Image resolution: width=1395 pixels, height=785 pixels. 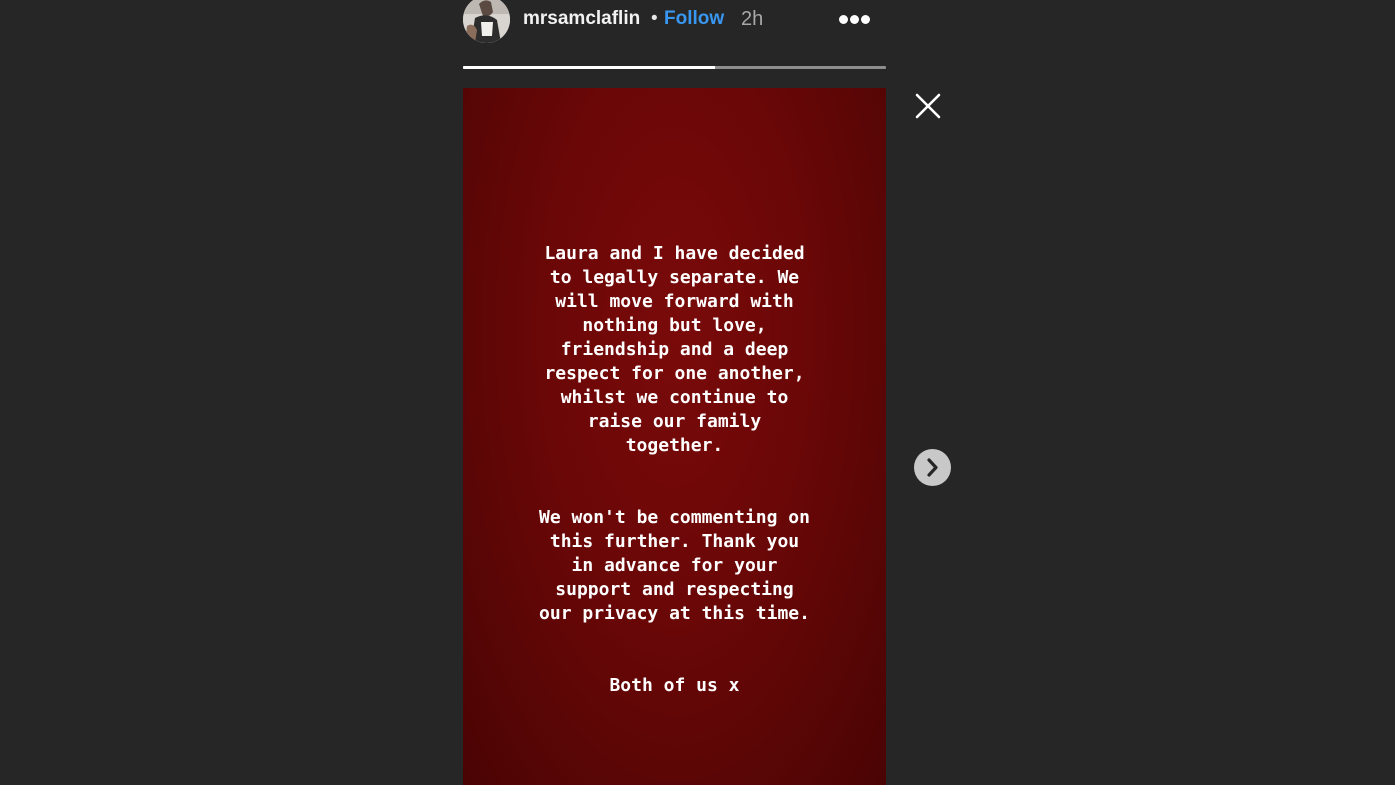 I want to click on story-progress-fill, so click(x=589, y=67).